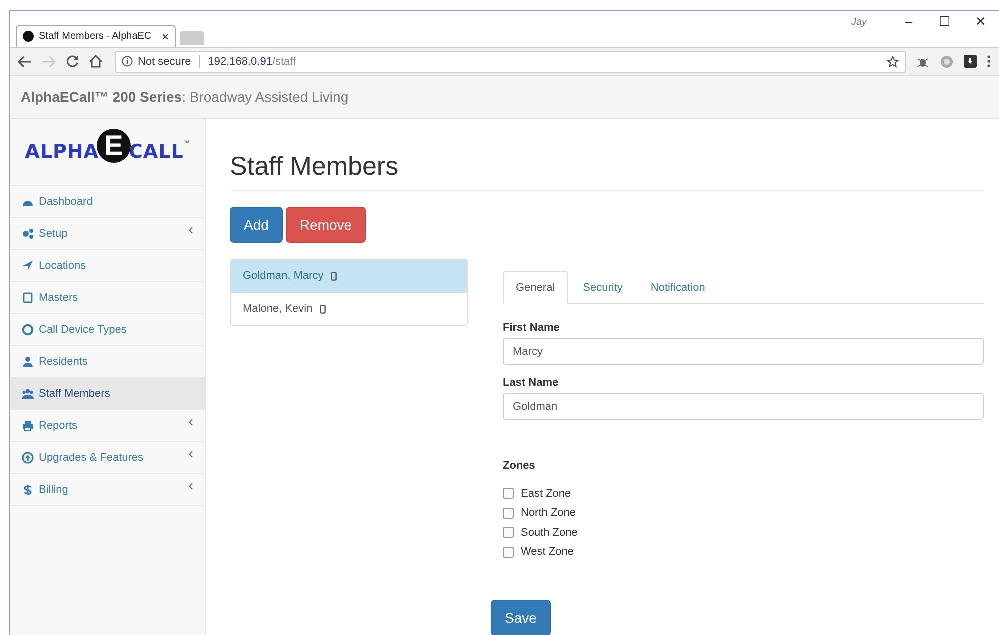 The image size is (999, 635). I want to click on home-icon, so click(96, 61).